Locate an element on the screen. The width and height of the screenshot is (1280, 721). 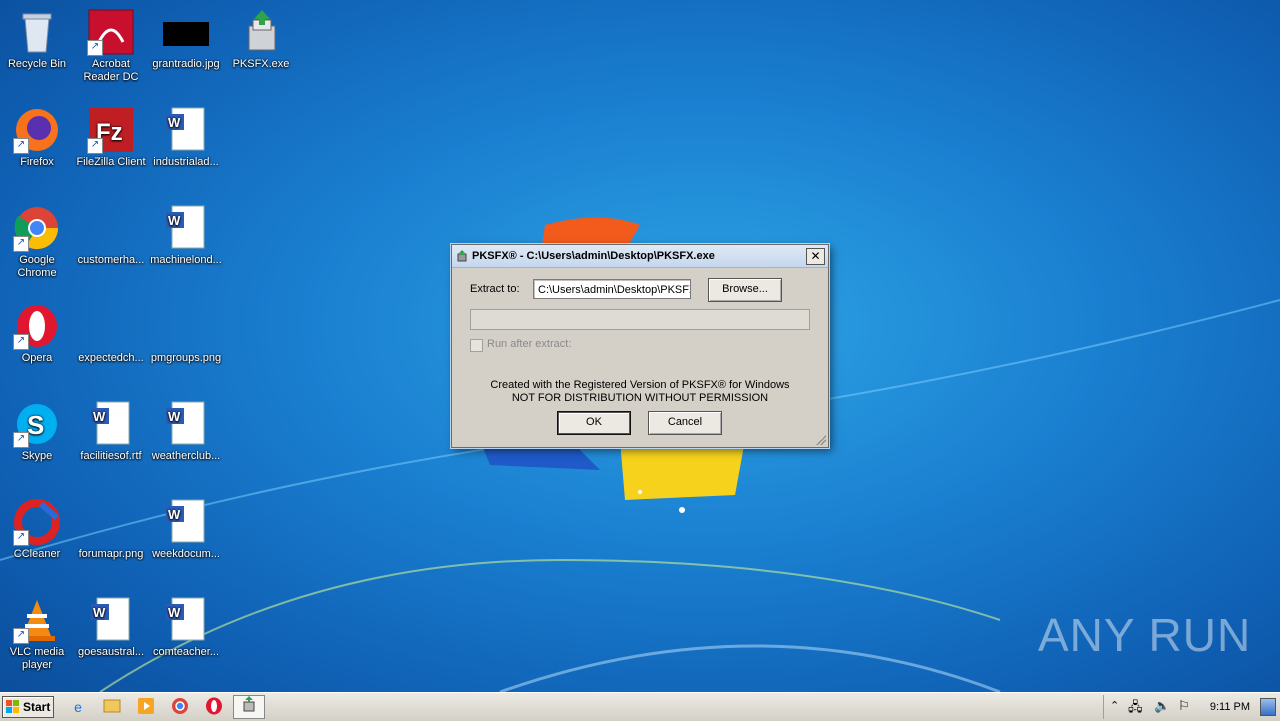
desktop-icon-firefox: ↗ Firefox is located at coordinates (37, 147).